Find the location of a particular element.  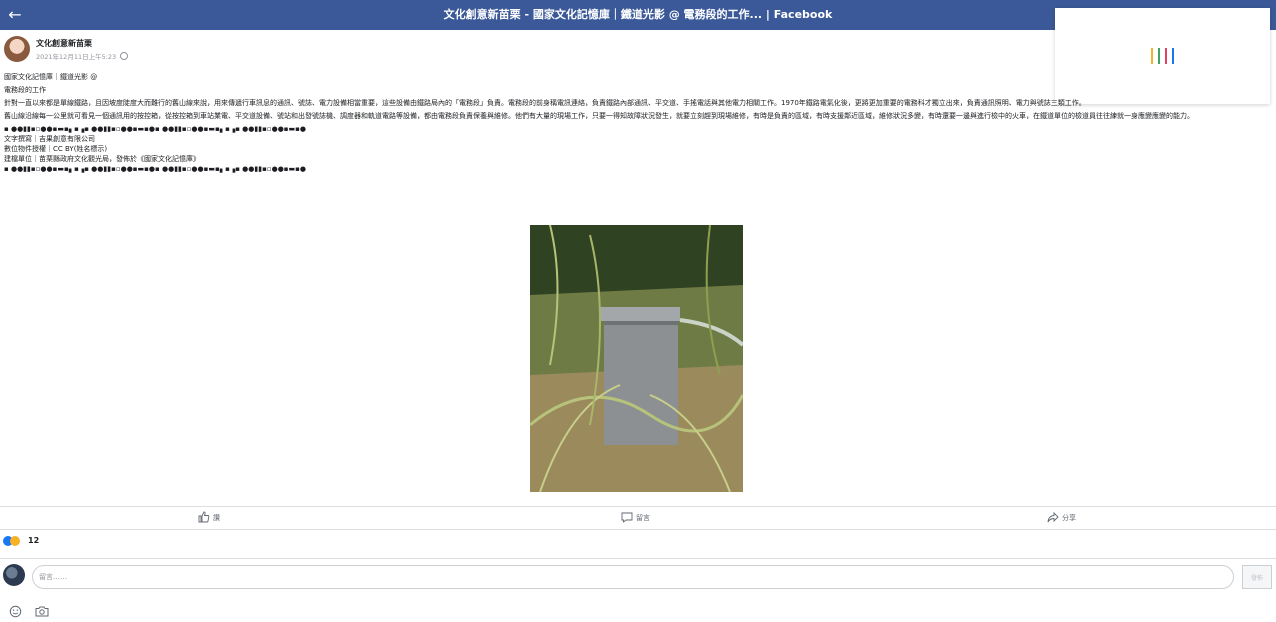

photo-scene is located at coordinates (636, 358).